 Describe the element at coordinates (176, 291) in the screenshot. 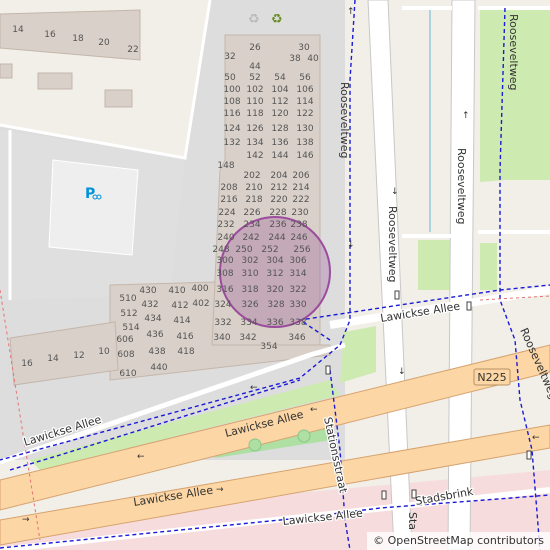

I see `house-number-410: 410` at that location.